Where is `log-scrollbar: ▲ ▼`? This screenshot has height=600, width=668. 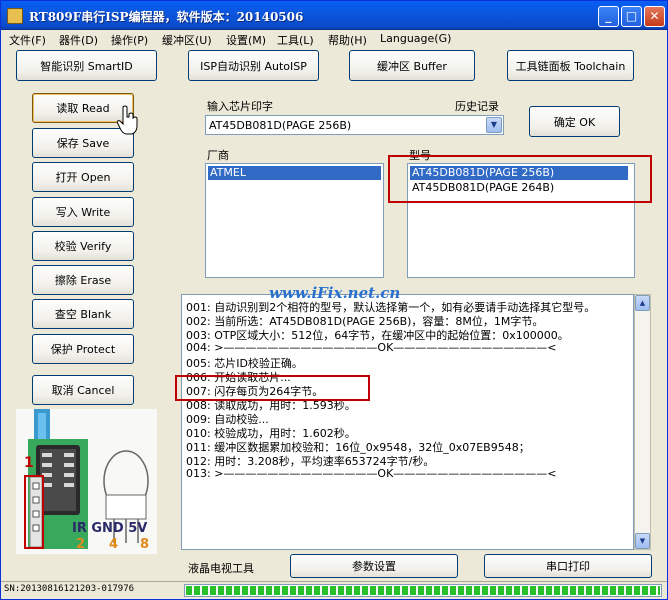 log-scrollbar: ▲ ▼ is located at coordinates (642, 422).